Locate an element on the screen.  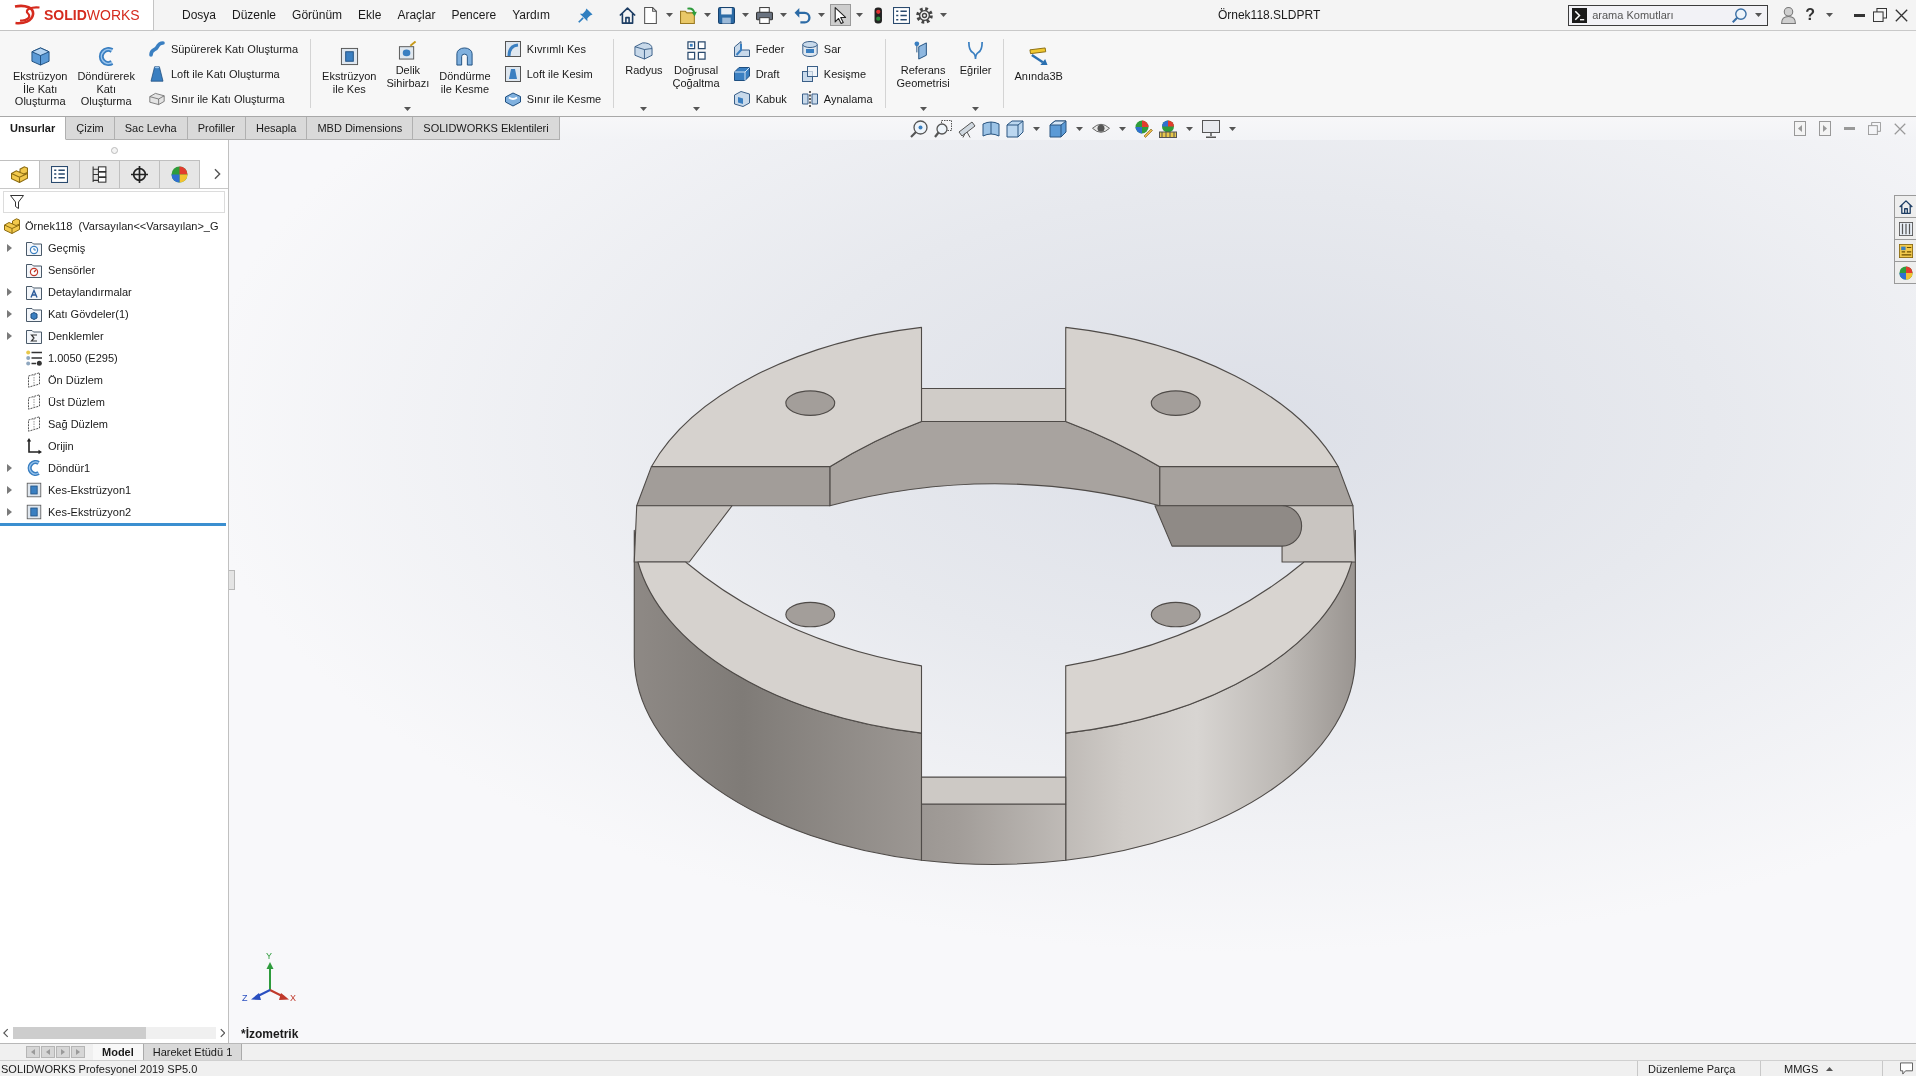
list-icon is located at coordinates (901, 15).